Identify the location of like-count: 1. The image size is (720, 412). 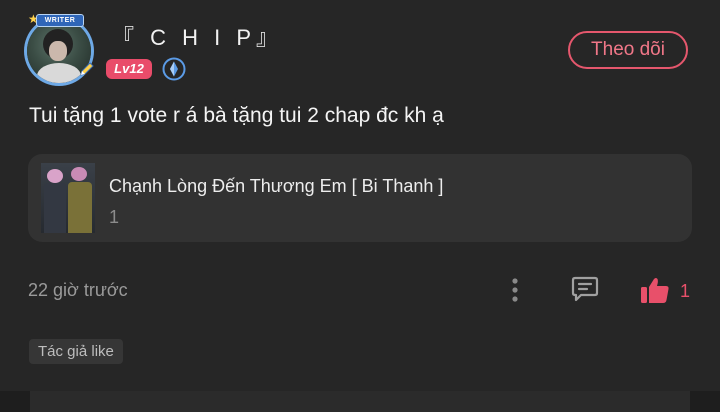
(685, 291).